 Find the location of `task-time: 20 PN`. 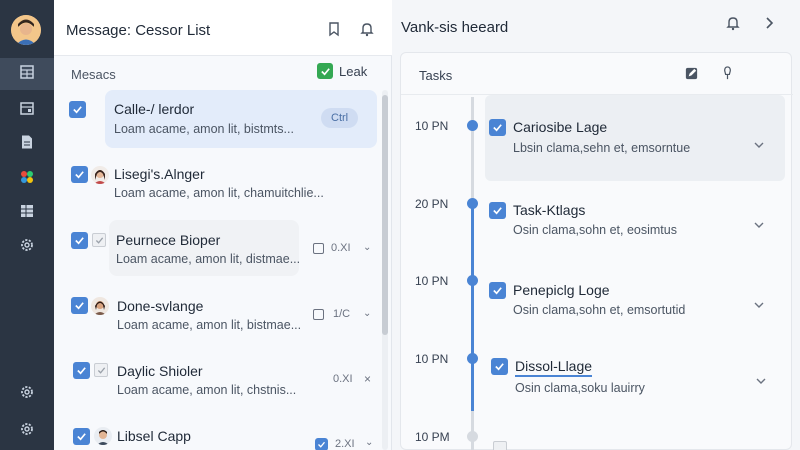

task-time: 20 PN is located at coordinates (432, 204).